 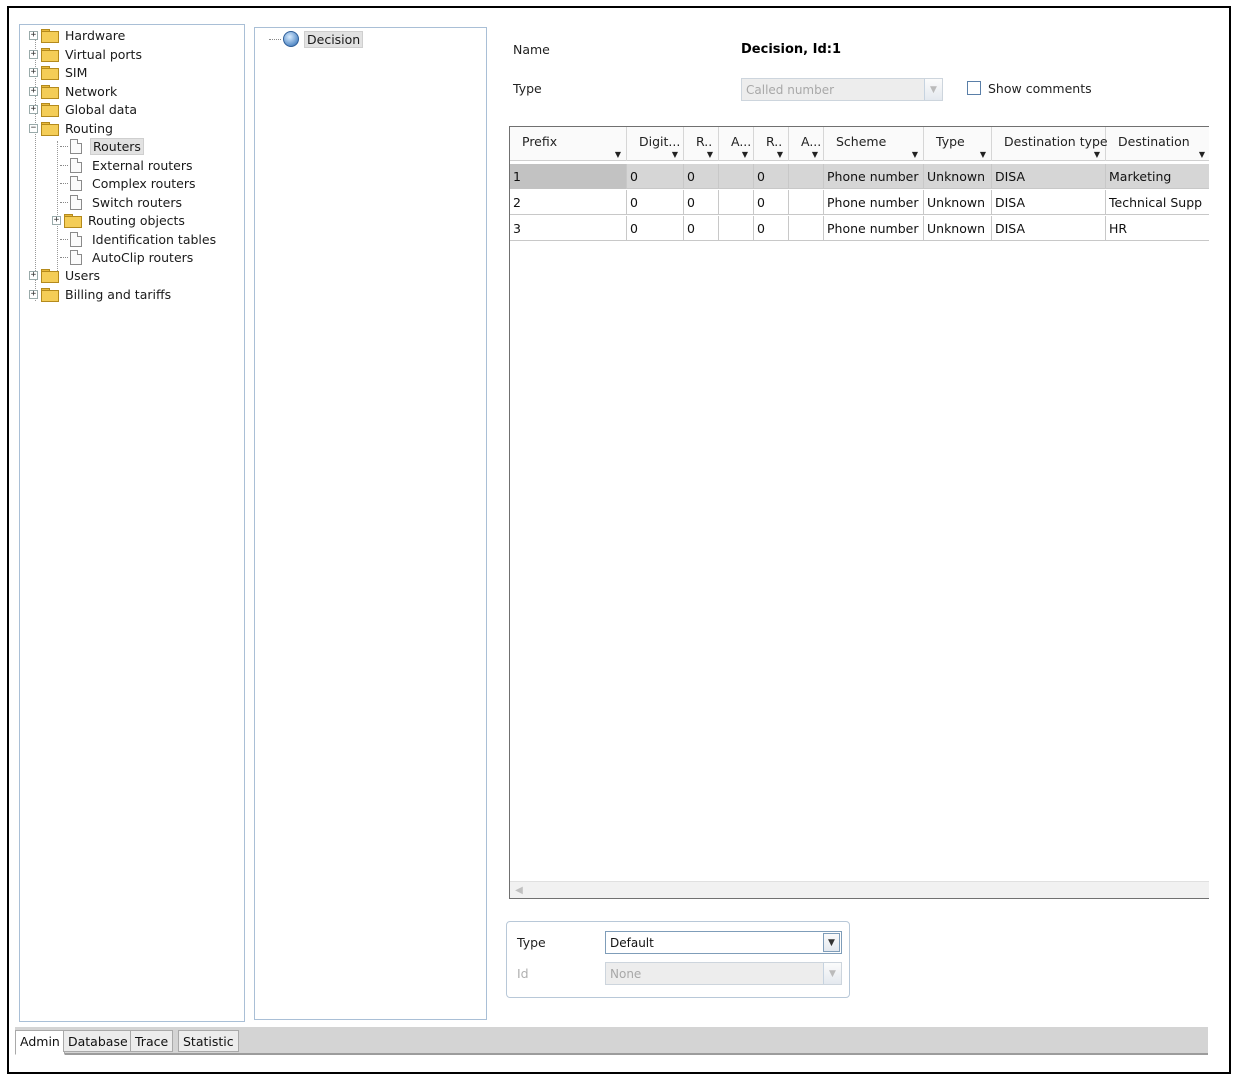 I want to click on tree-item-switch-routers: Switch routers, so click(x=122, y=202).